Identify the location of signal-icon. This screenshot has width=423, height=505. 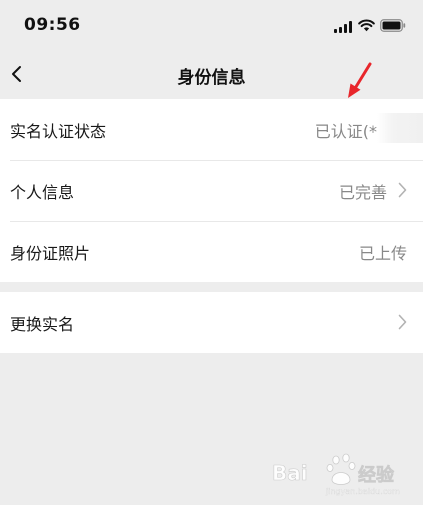
(344, 27).